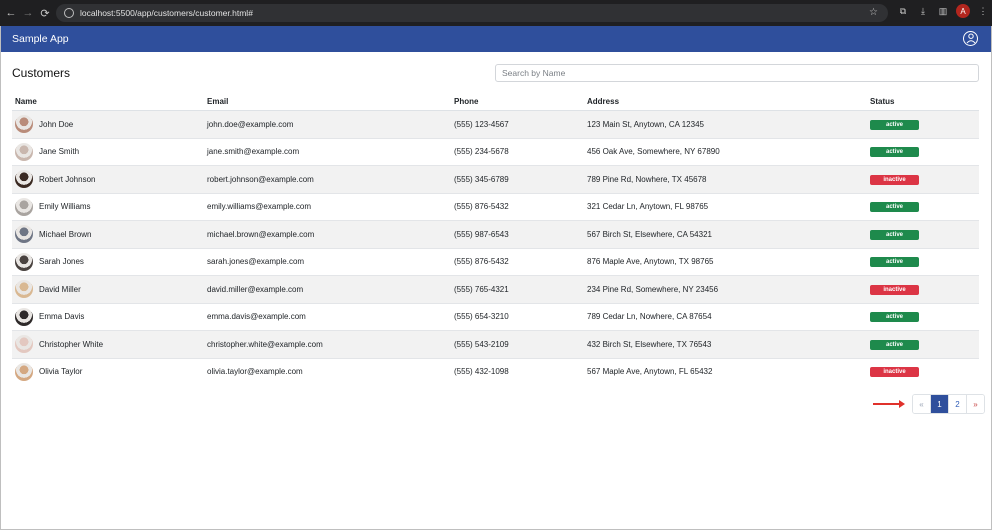 The width and height of the screenshot is (992, 530). Describe the element at coordinates (725, 371) in the screenshot. I see `cell-address: 567 Maple Ave, Anytown, FL 65432` at that location.